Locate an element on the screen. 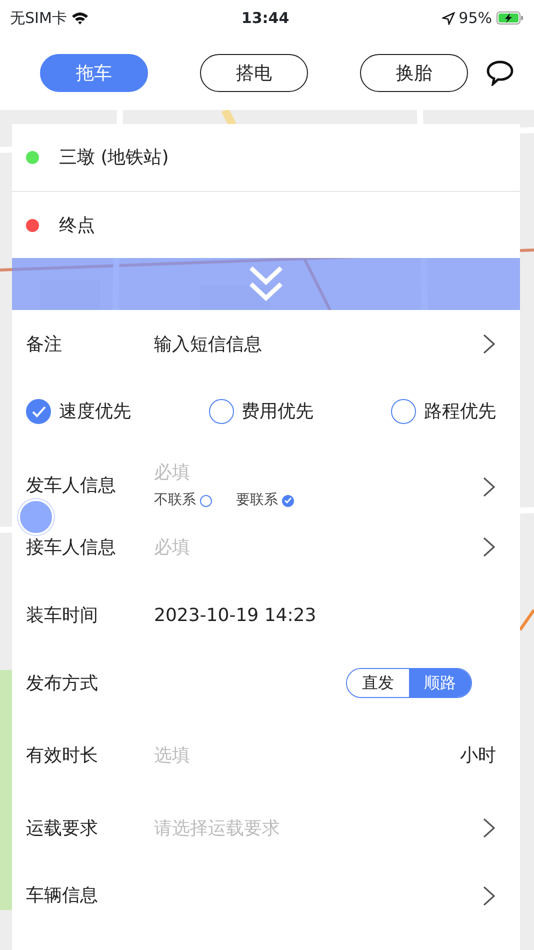  carrier-text: 无SIM卡 is located at coordinates (38, 18).